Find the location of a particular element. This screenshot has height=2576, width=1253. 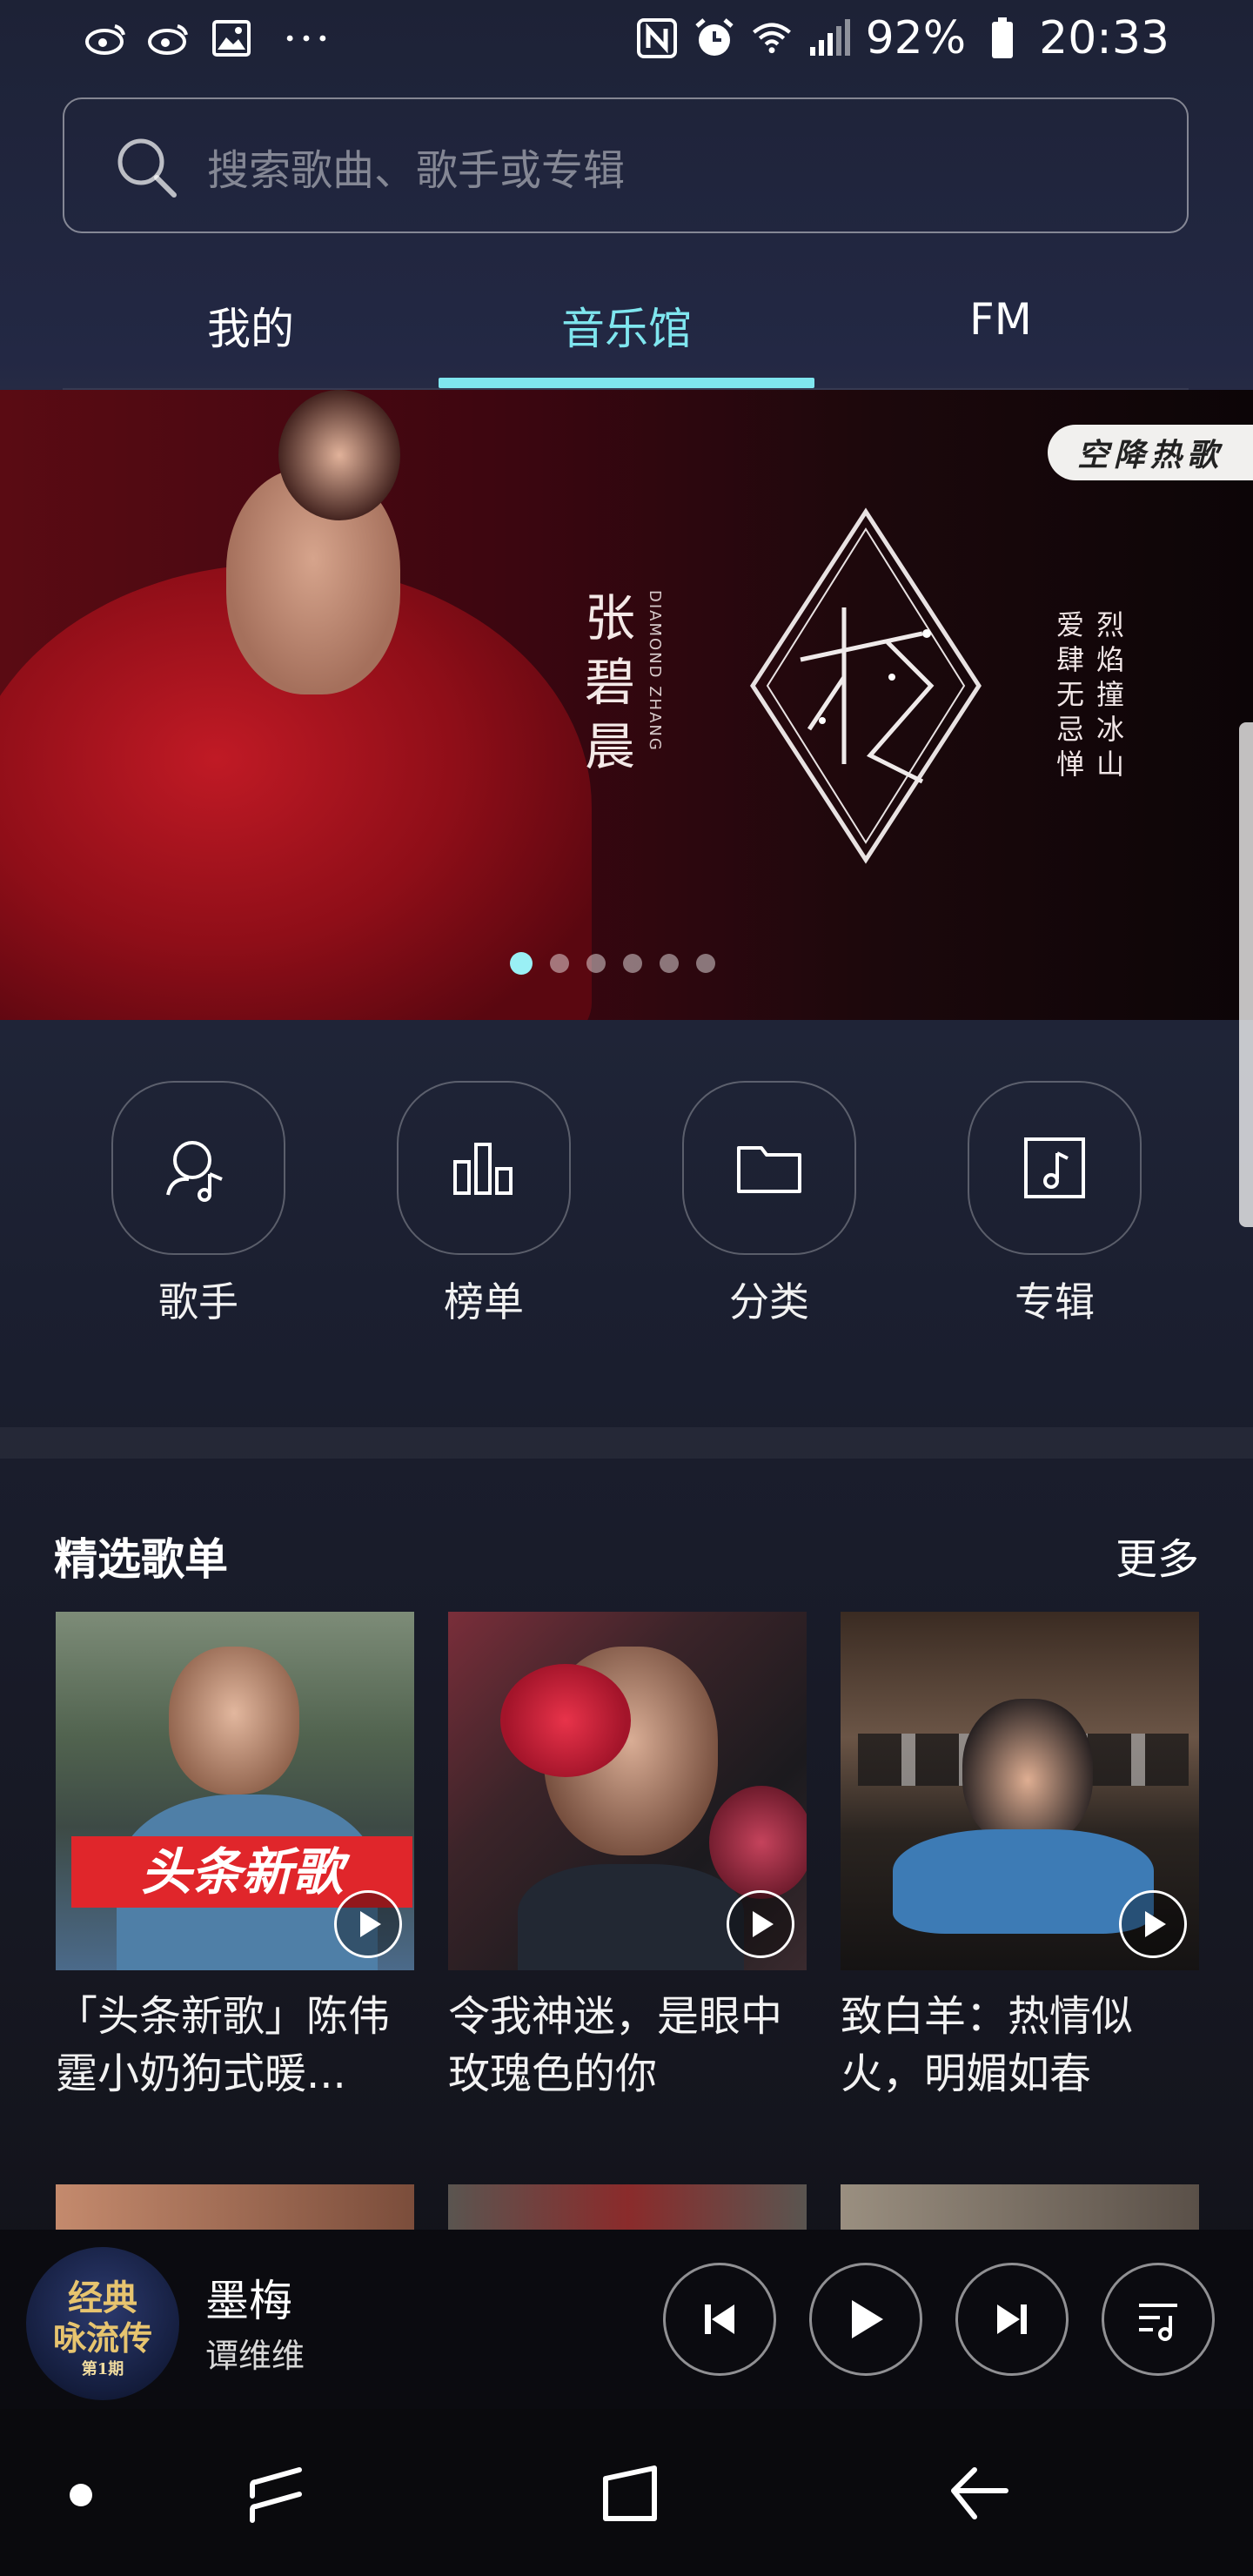

chart-icon is located at coordinates (483, 1169).